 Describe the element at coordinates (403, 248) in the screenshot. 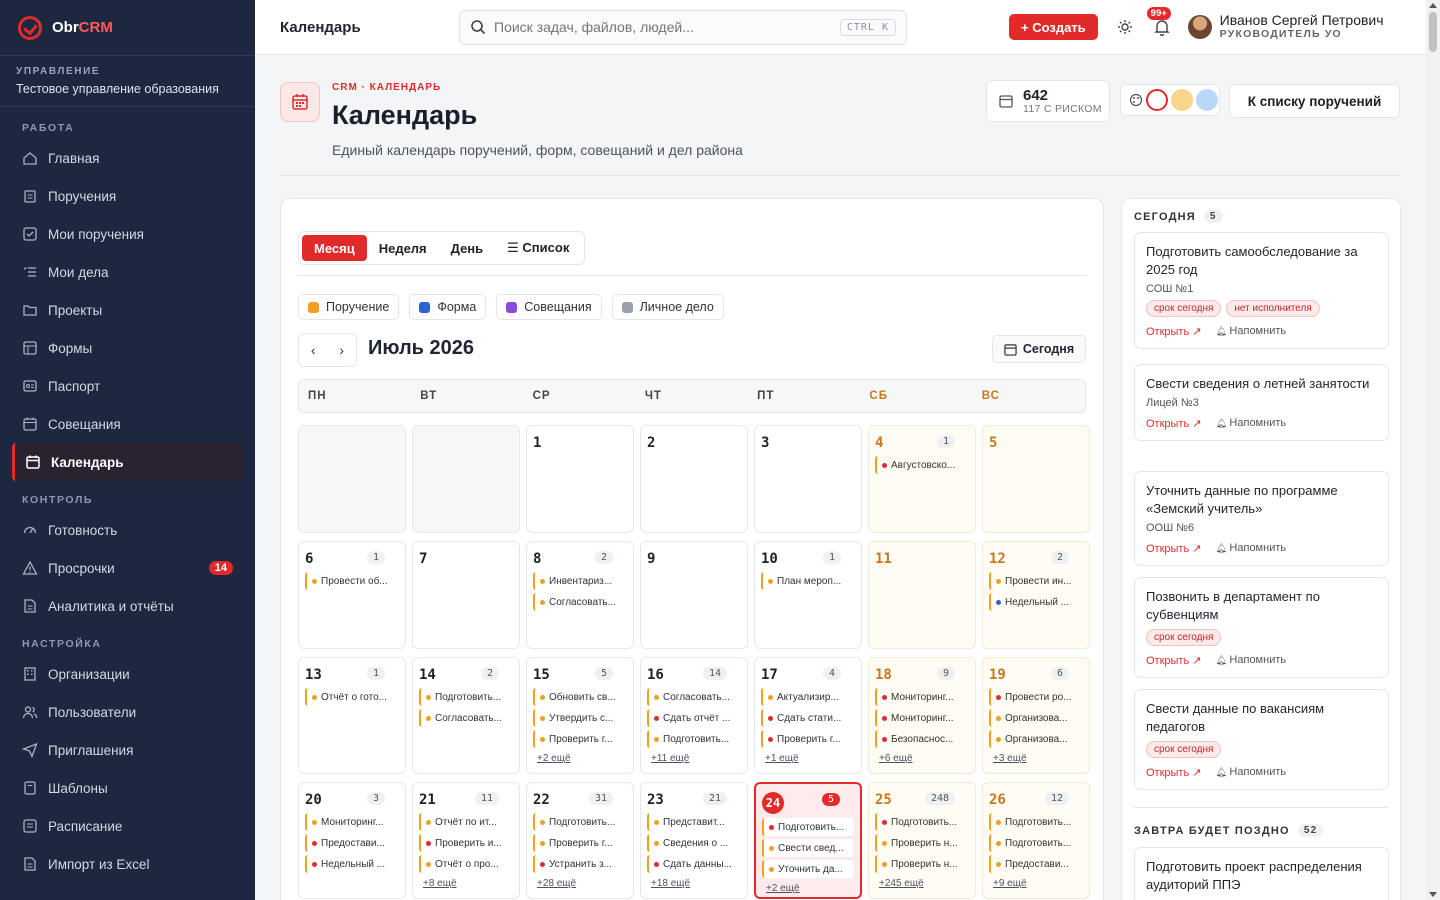

I see `view-tab-1: Неделя` at that location.